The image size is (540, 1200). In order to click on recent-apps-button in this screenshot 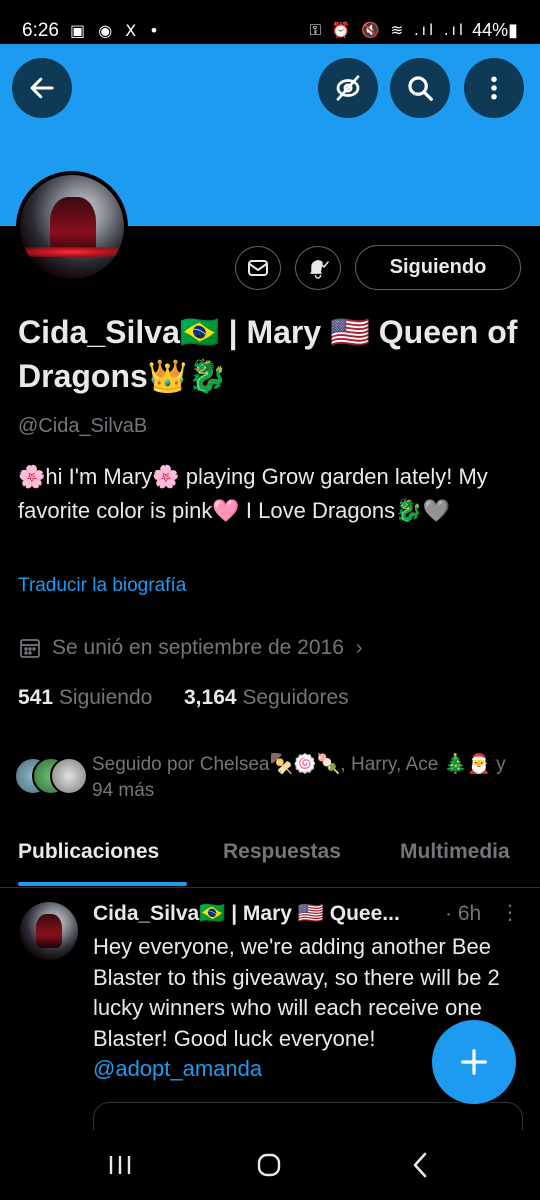, I will do `click(120, 1165)`.